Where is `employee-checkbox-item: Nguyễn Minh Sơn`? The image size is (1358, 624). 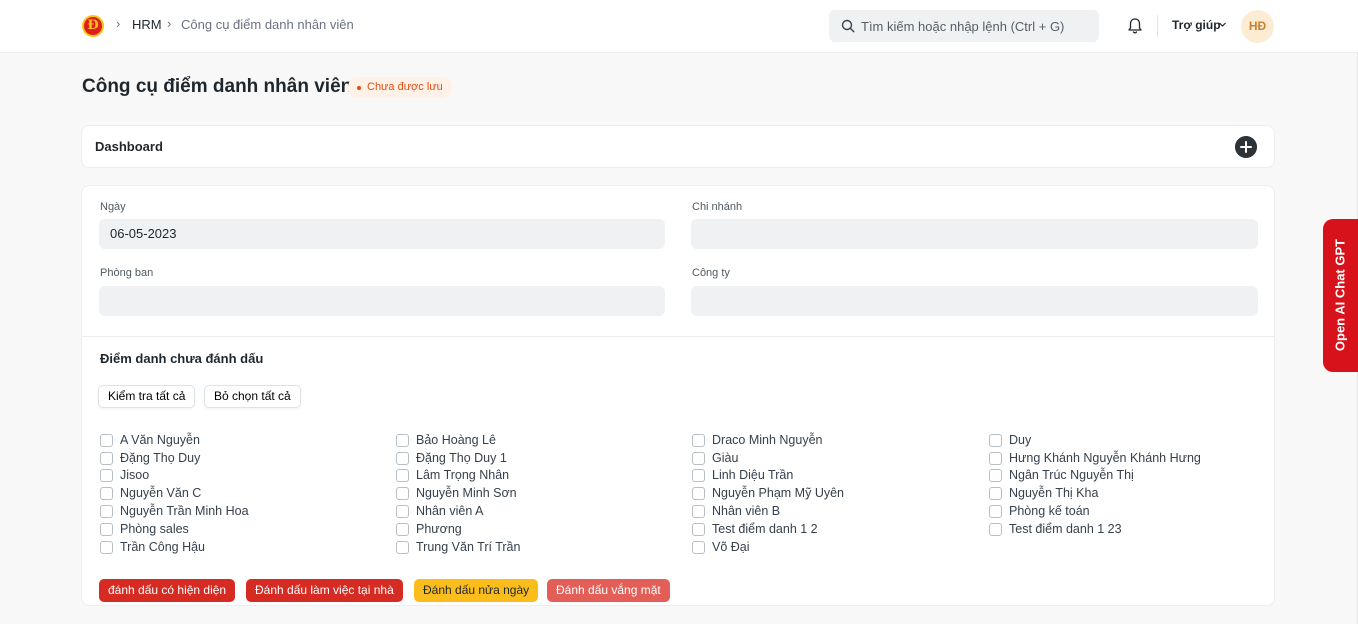 employee-checkbox-item: Nguyễn Minh Sơn is located at coordinates (456, 493).